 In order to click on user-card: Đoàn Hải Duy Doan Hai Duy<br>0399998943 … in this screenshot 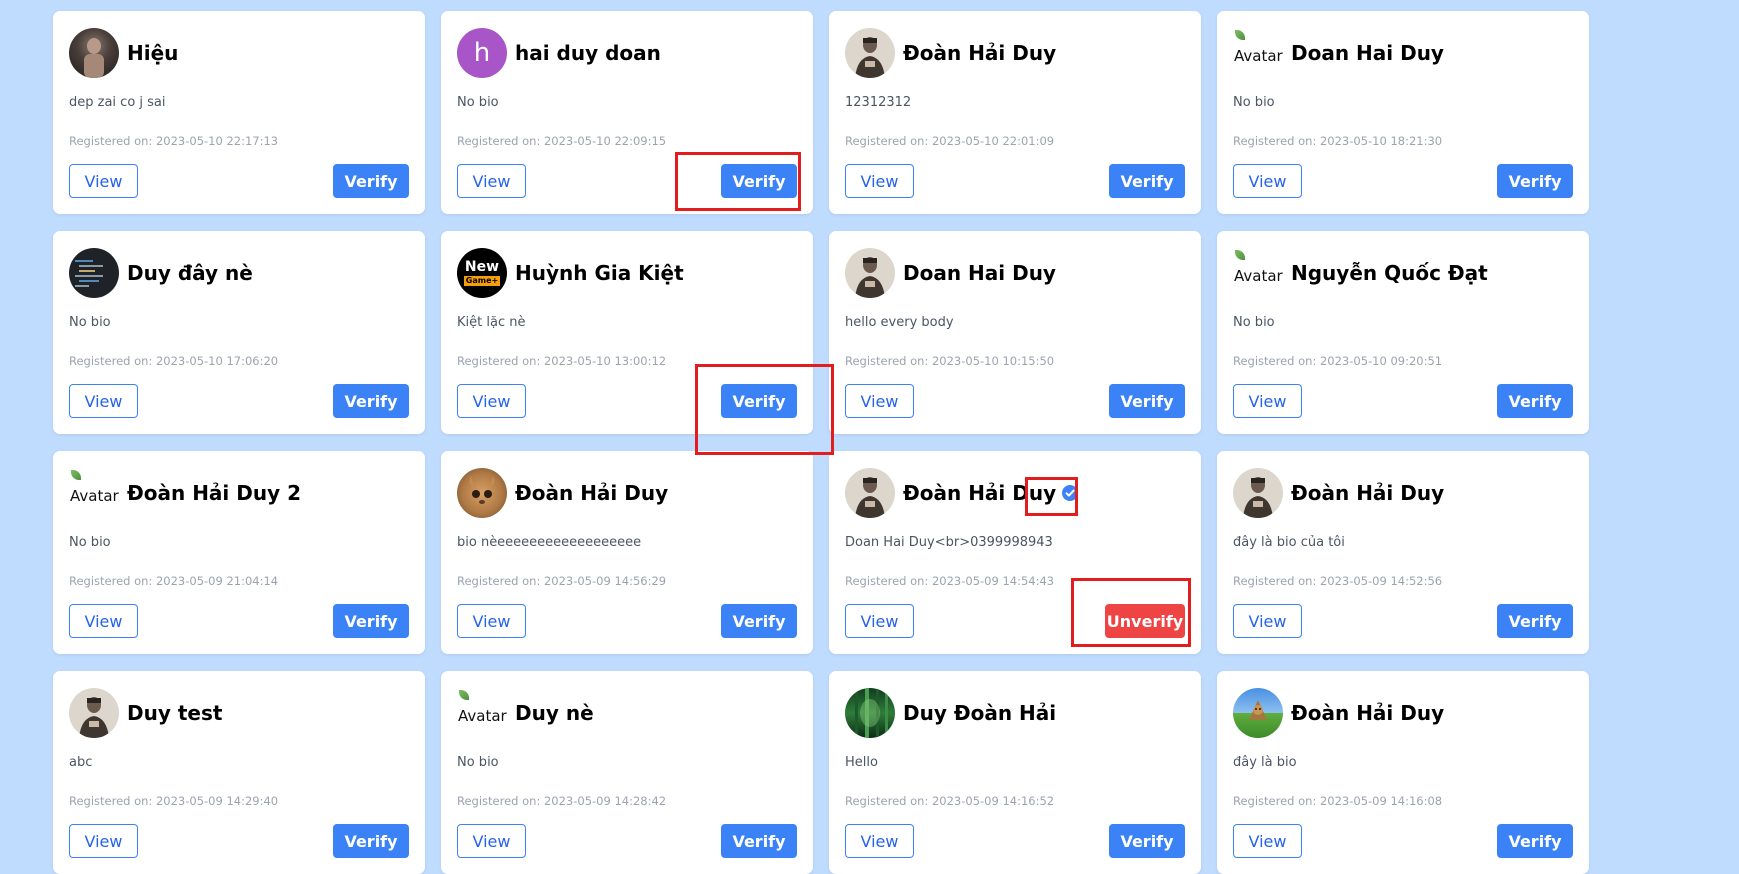, I will do `click(1015, 552)`.